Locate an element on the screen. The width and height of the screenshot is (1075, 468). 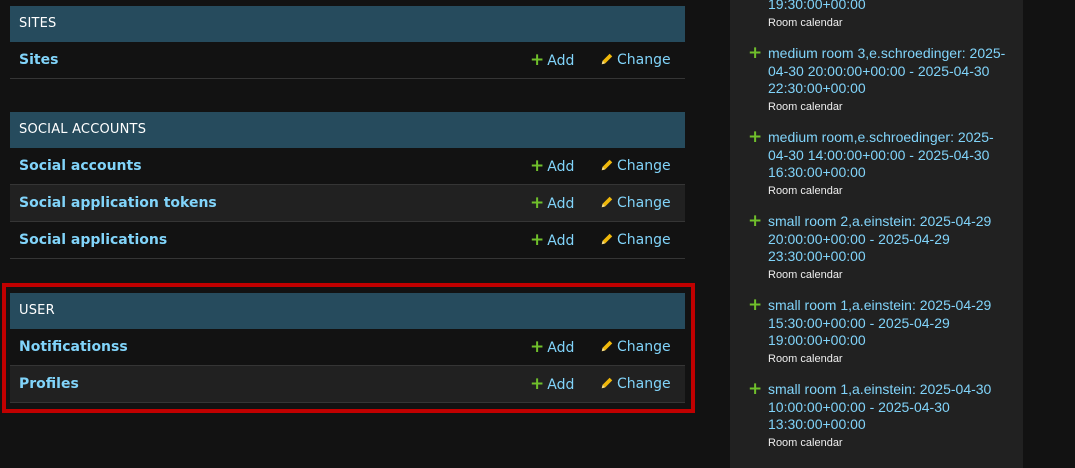
add-link-social-application-tokens: + Add is located at coordinates (552, 203).